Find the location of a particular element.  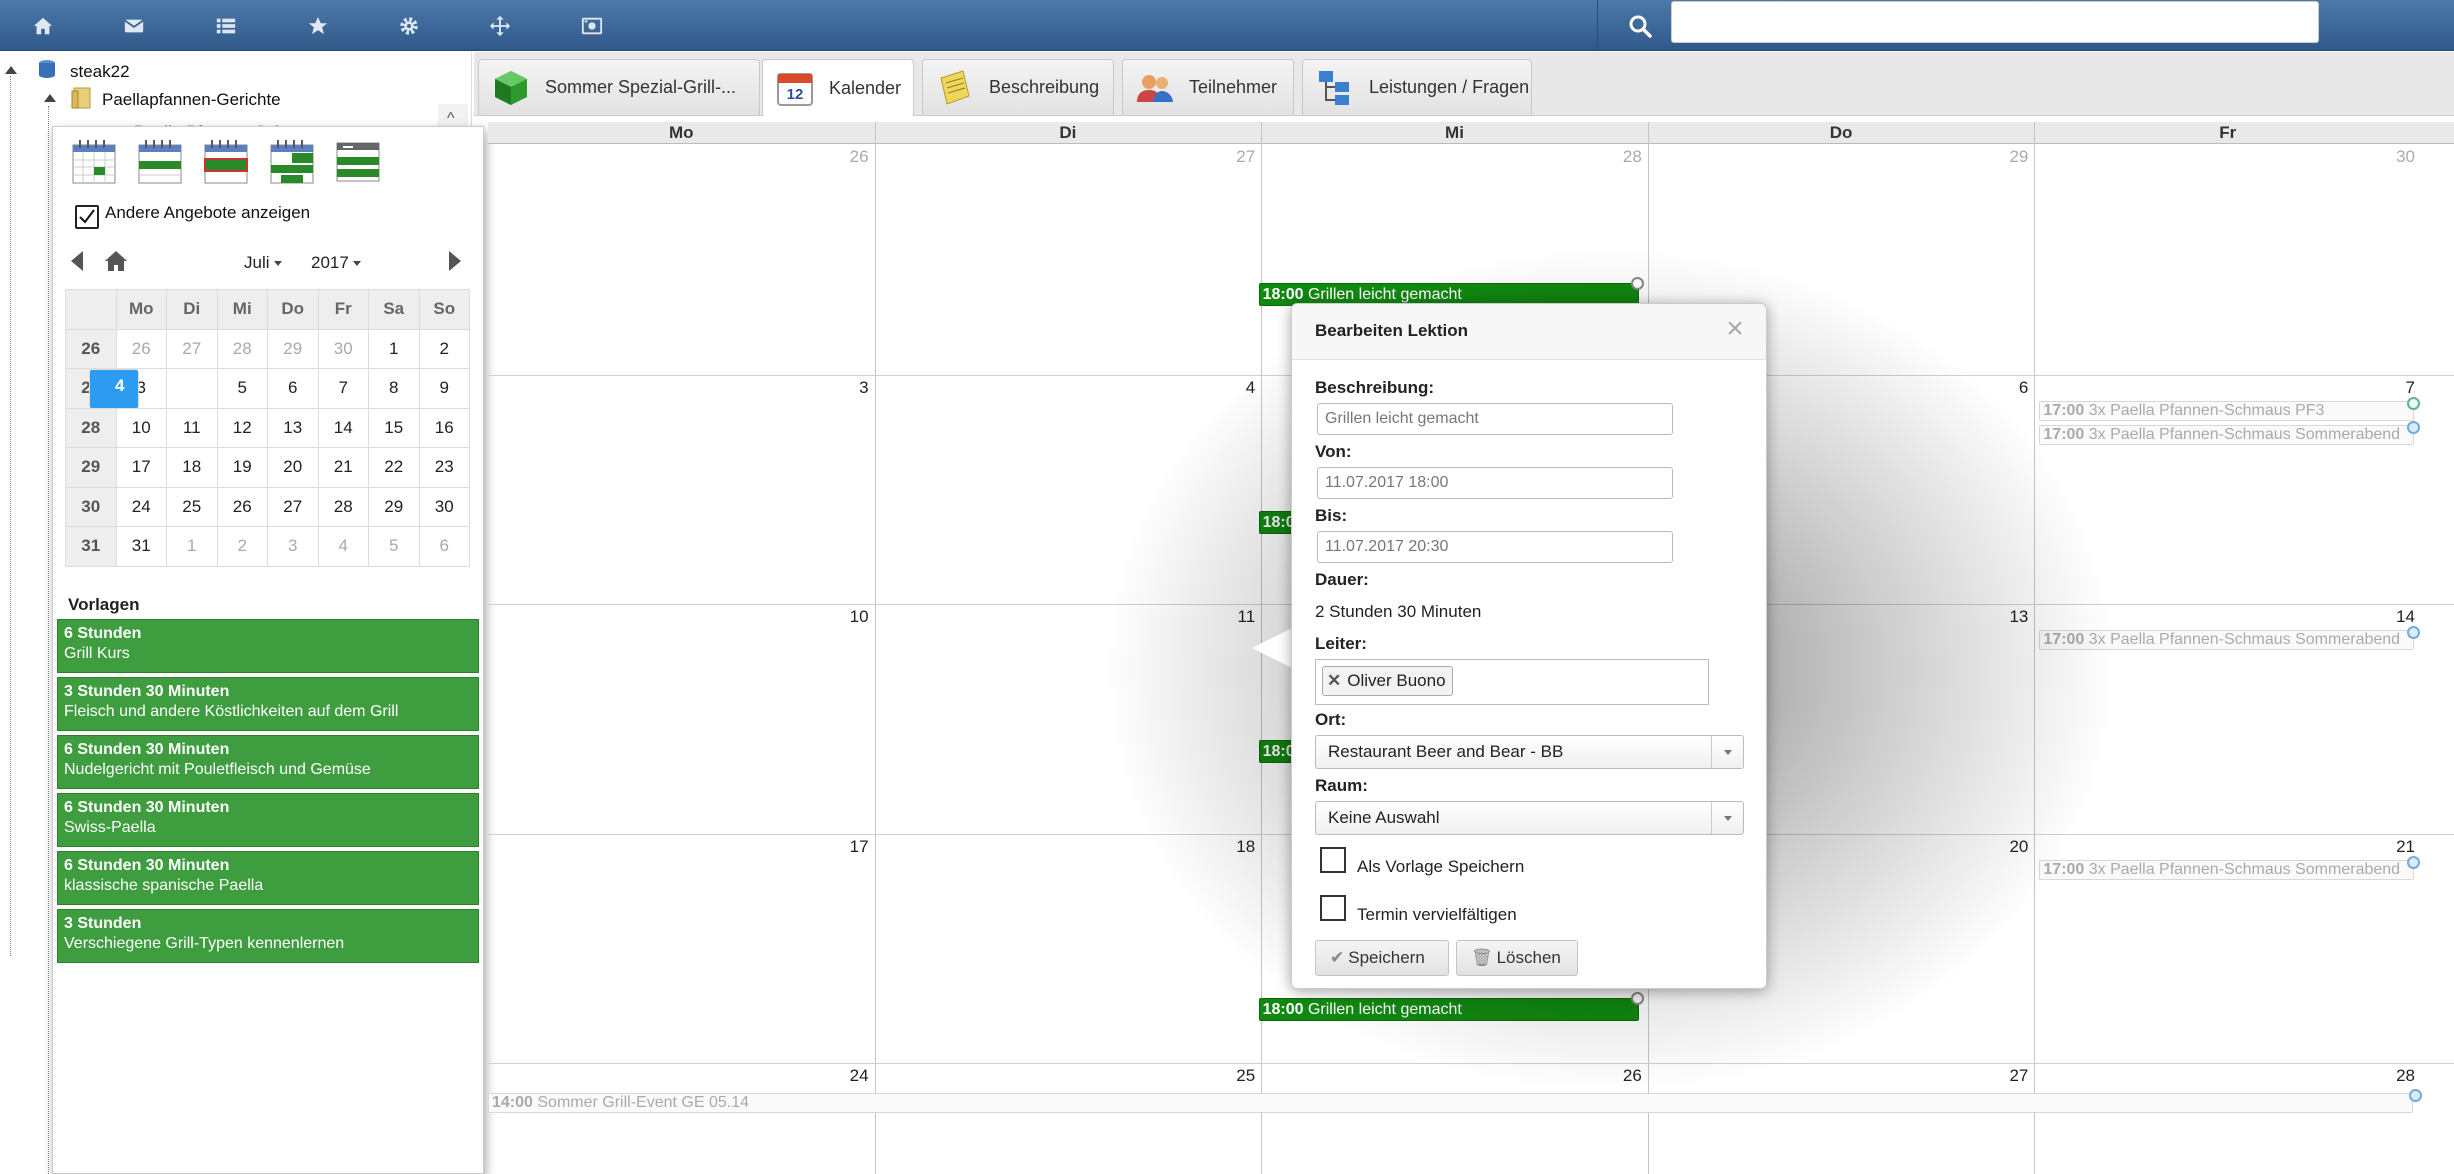

tab-calendar: 12 Kalender is located at coordinates (838, 87).